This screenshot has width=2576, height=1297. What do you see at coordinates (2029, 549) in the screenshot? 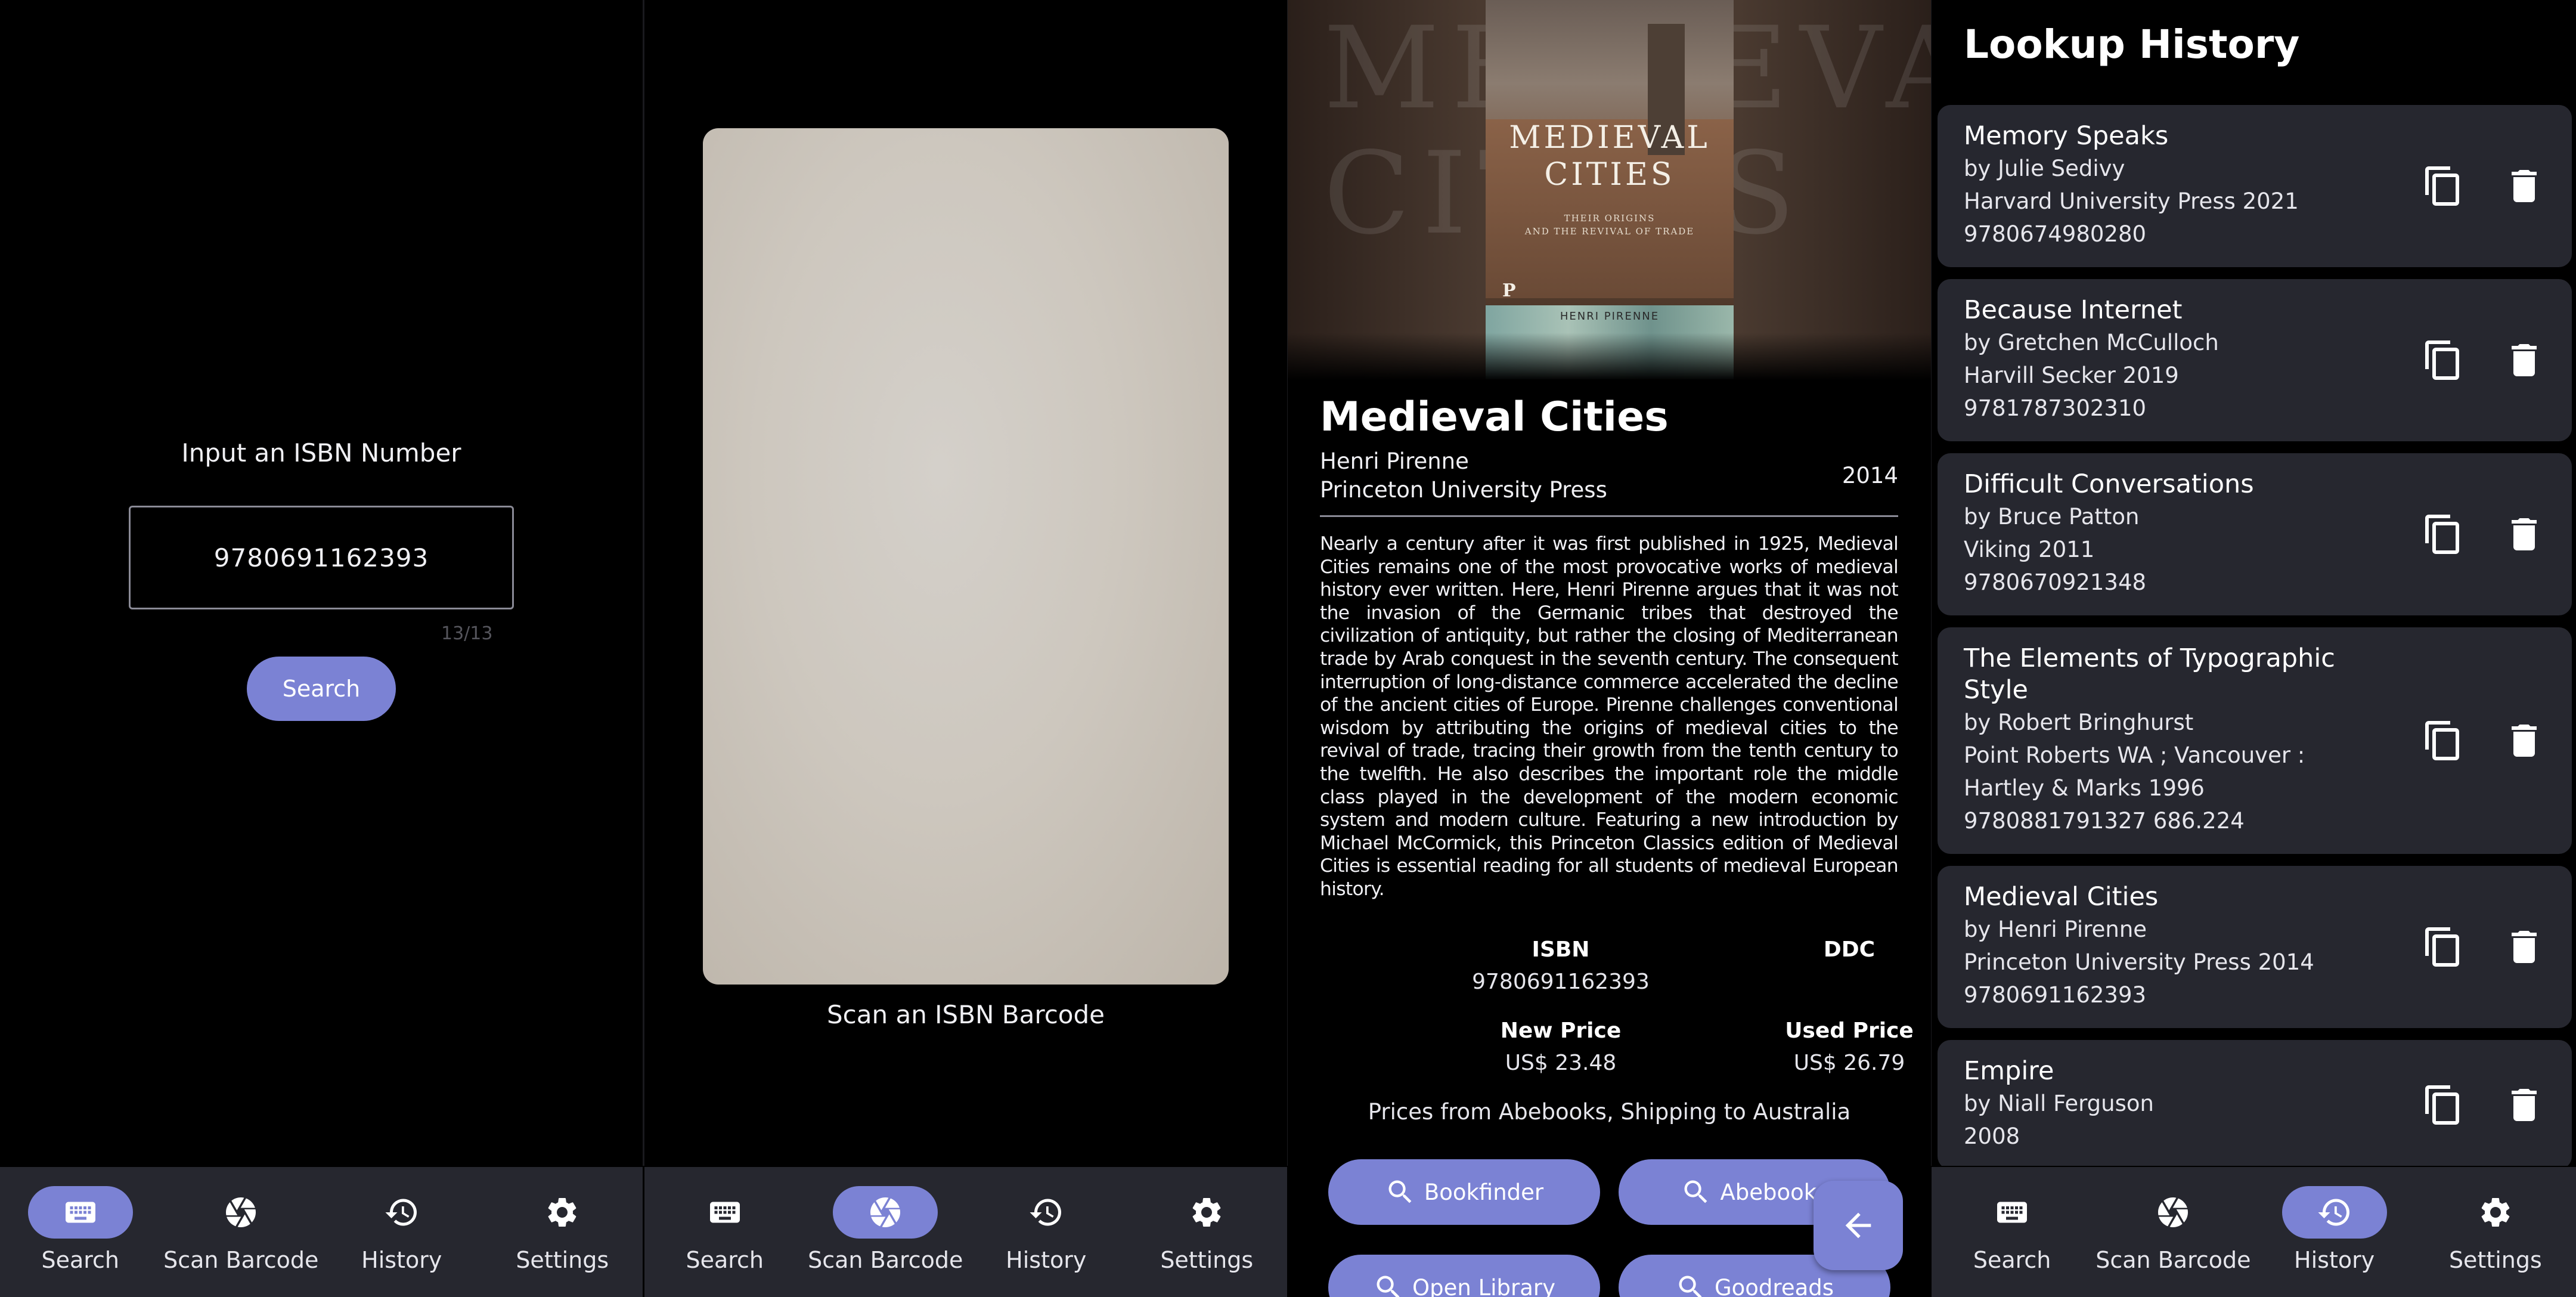
I see `history-card-detail: Viking 2011` at bounding box center [2029, 549].